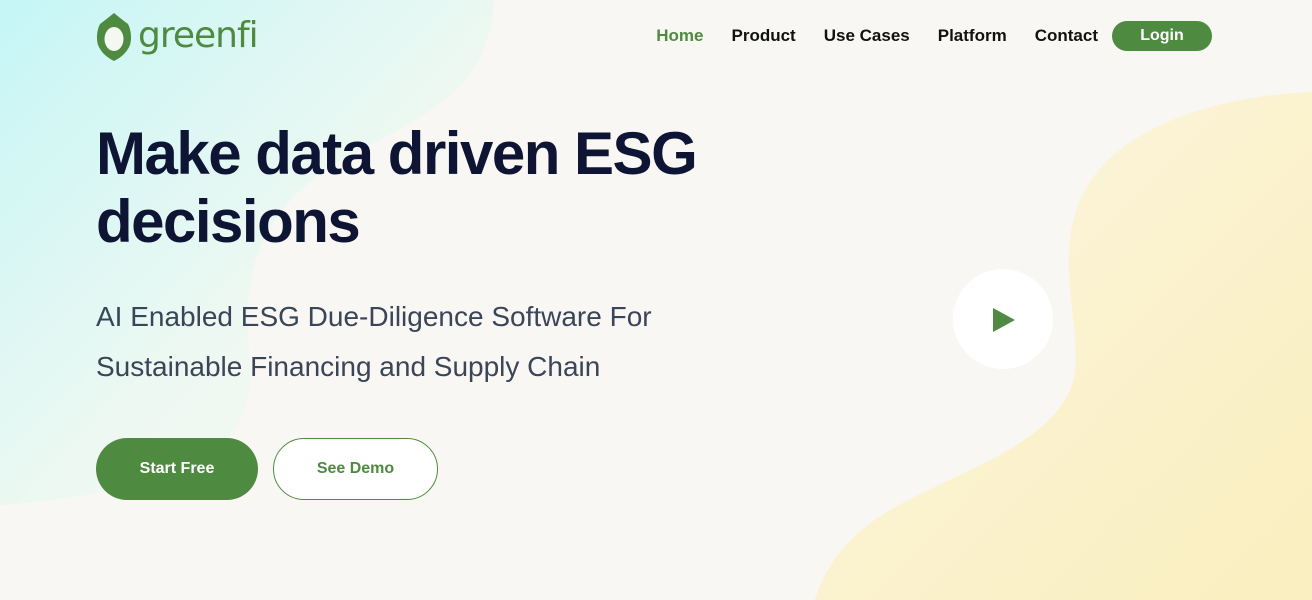 The image size is (1312, 600). What do you see at coordinates (867, 36) in the screenshot?
I see `nav-use-cases: Use Cases` at bounding box center [867, 36].